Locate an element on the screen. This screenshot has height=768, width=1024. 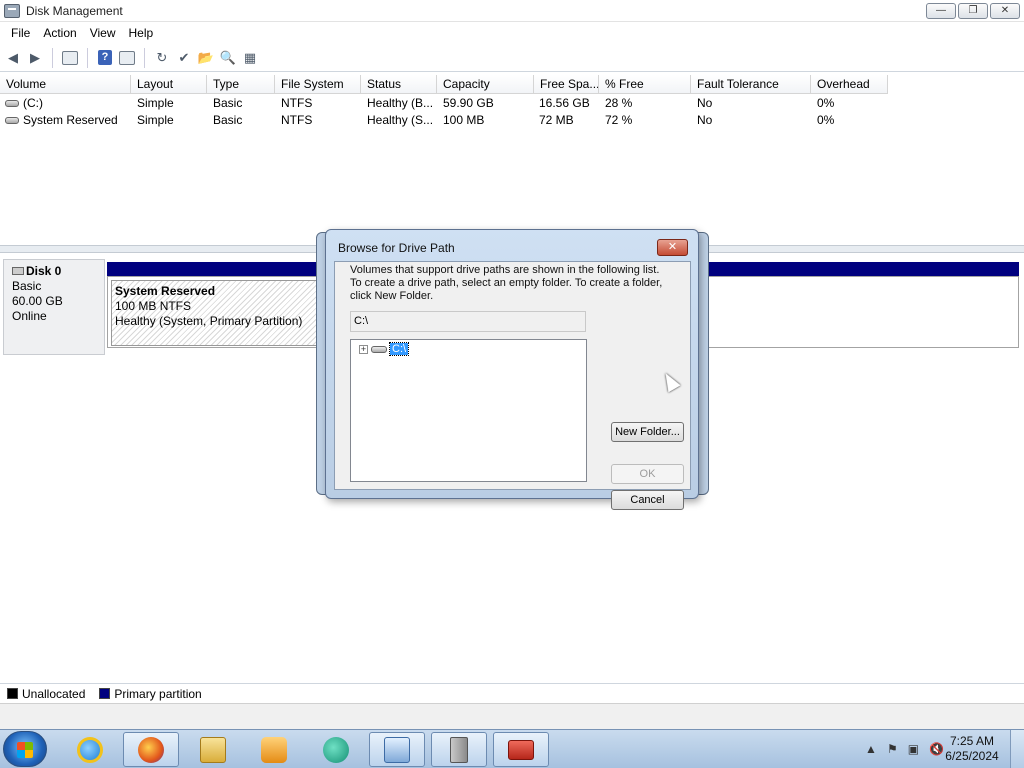
menu-view: View is located at coordinates (104, 33).